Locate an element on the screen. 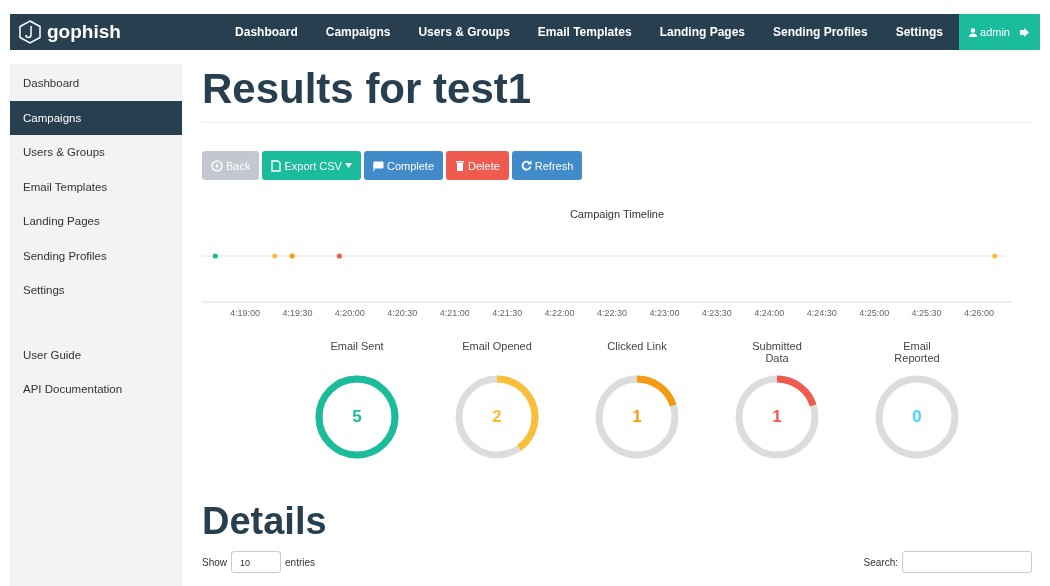  axis-label: 4:20:30 is located at coordinates (402, 313).